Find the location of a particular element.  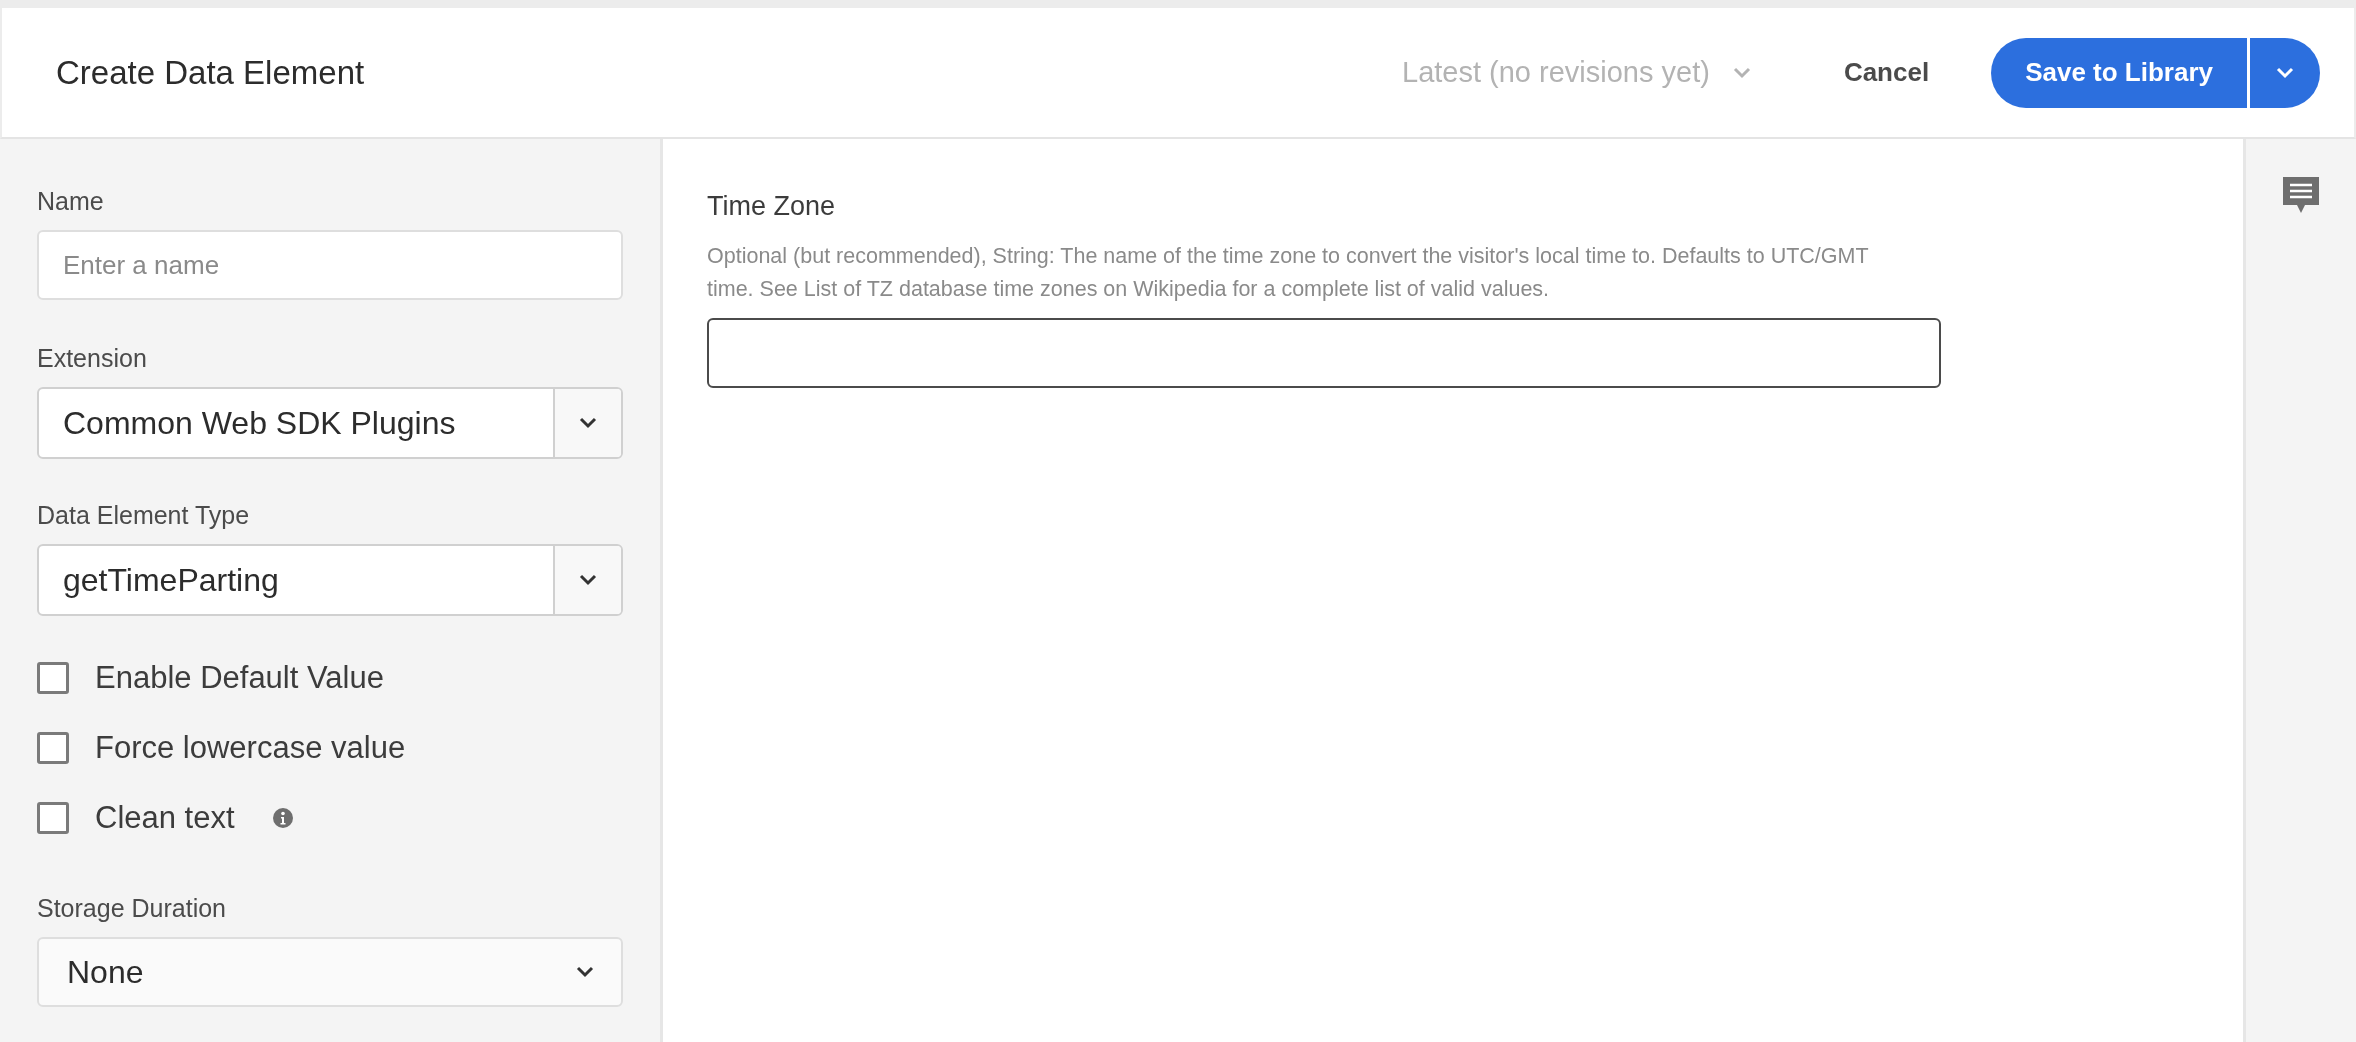

duration-dropdown: None is located at coordinates (330, 972).